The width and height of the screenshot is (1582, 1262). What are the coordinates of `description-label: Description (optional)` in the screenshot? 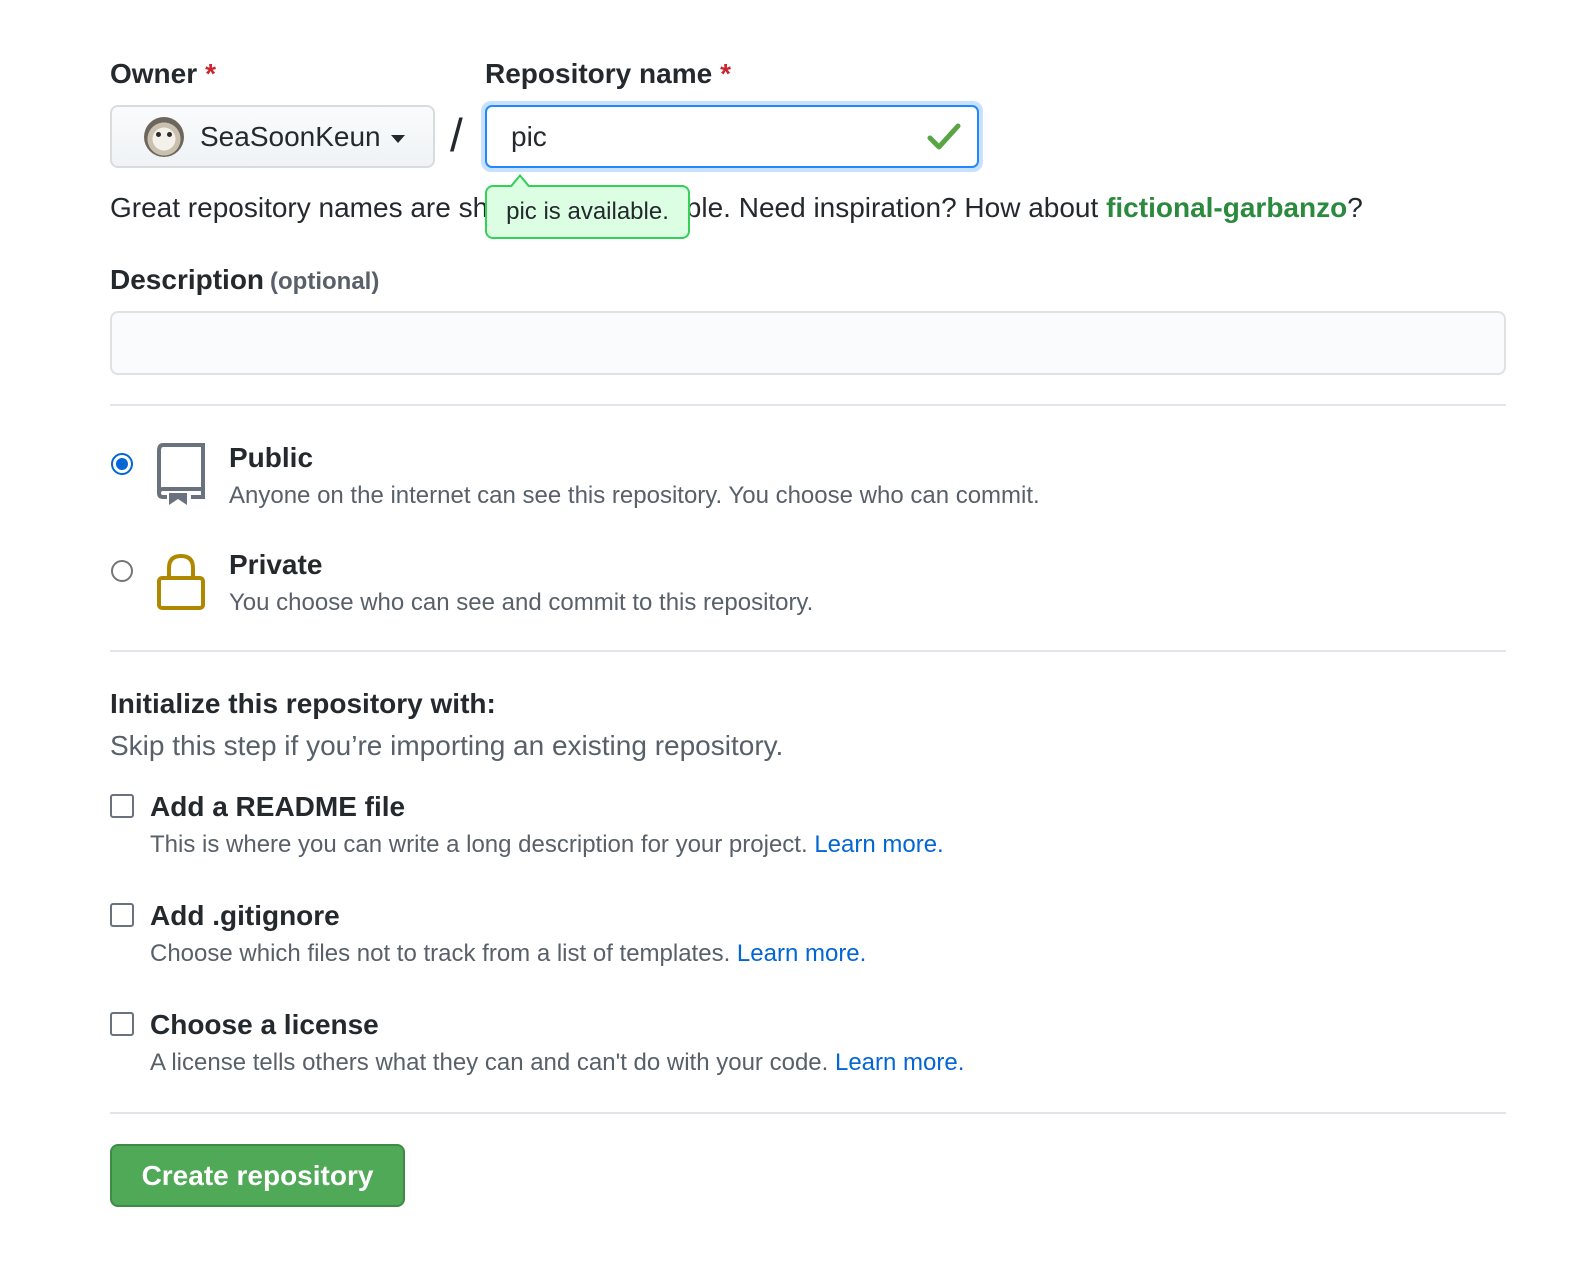 It's located at (244, 280).